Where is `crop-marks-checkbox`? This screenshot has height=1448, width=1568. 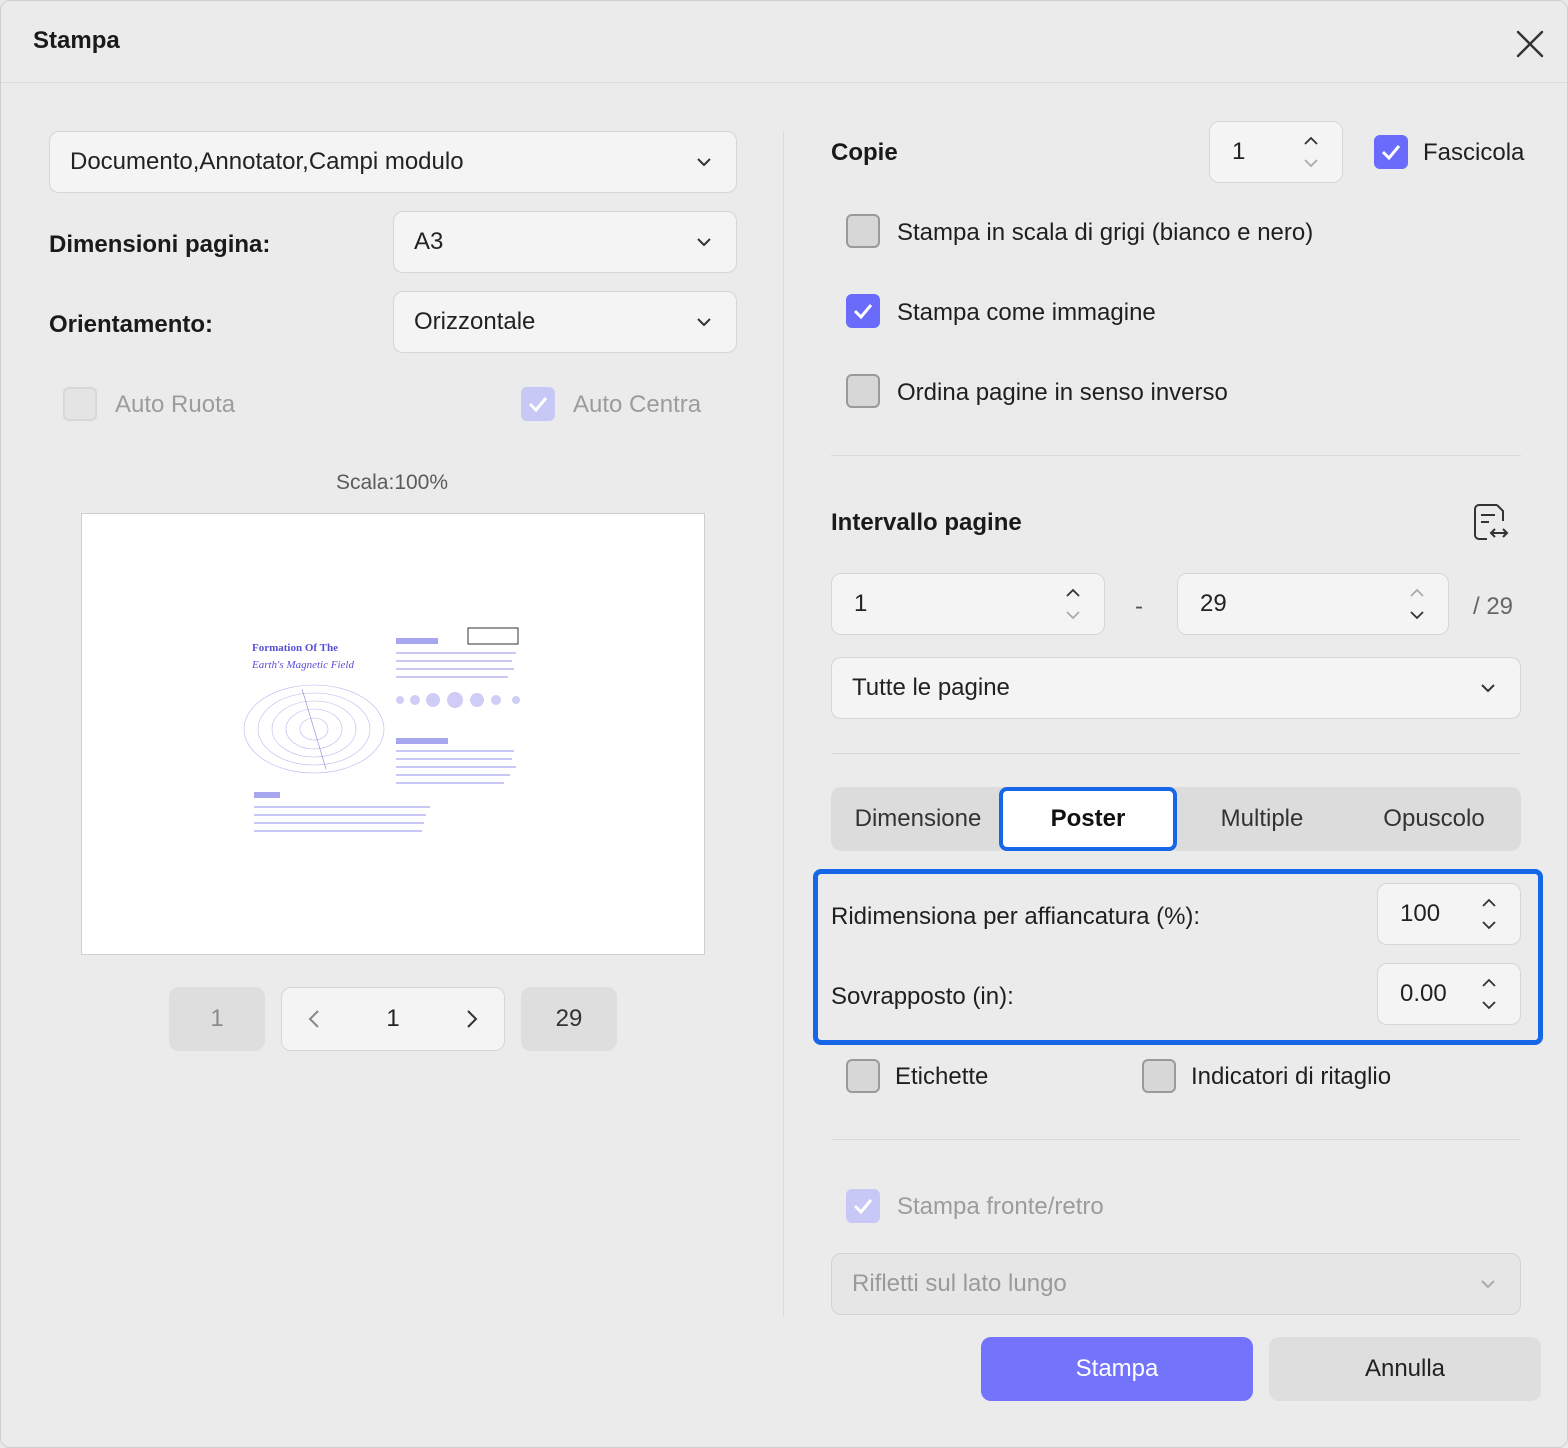
crop-marks-checkbox is located at coordinates (1159, 1076).